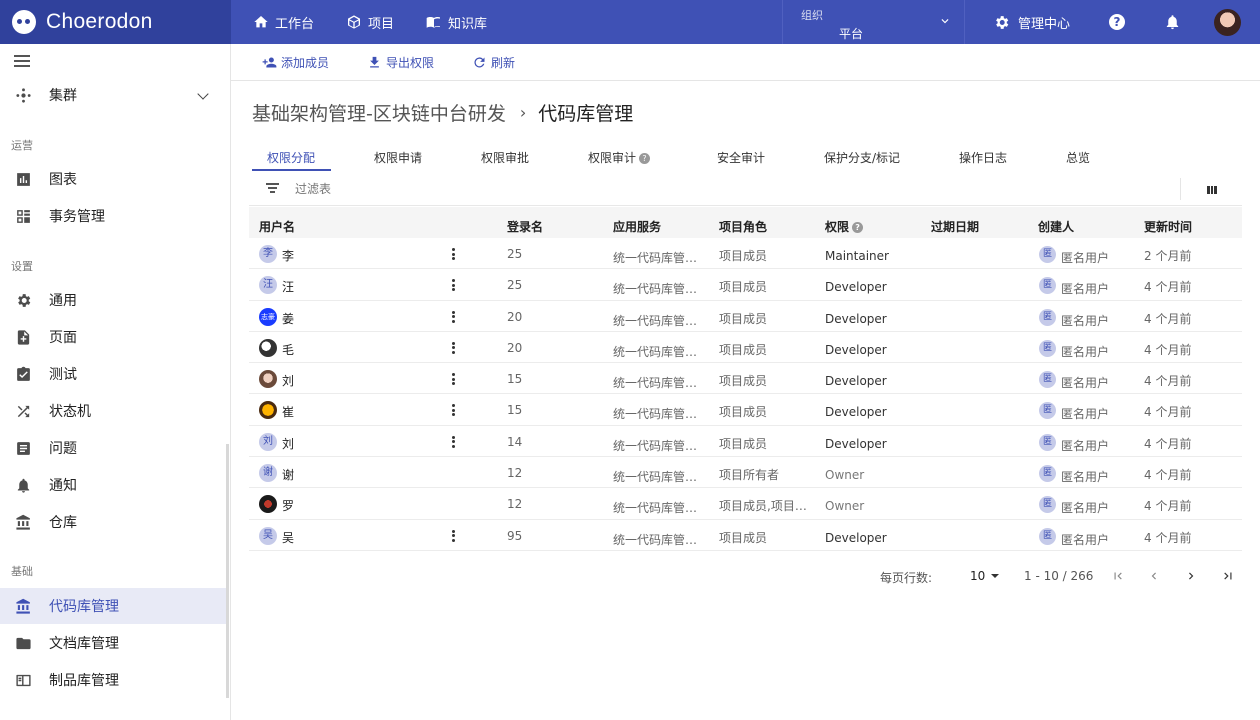  Describe the element at coordinates (114, 216) in the screenshot. I see `sidebar-item-issue-management: 事务管理` at that location.